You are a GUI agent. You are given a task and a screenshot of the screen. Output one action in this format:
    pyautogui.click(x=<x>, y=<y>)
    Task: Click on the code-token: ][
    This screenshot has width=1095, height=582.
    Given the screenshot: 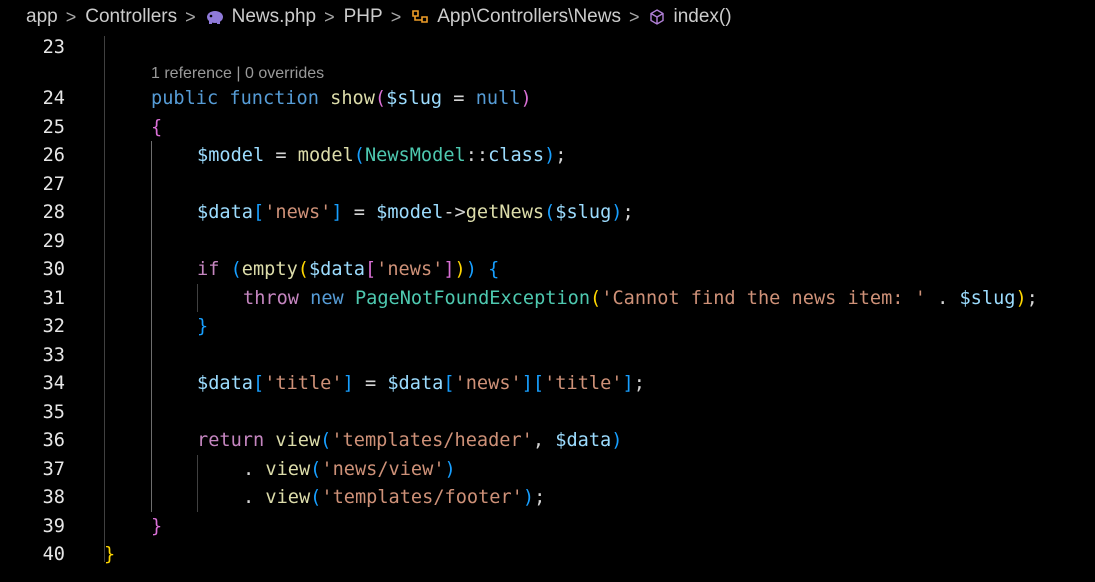 What is the action you would take?
    pyautogui.click(x=533, y=383)
    